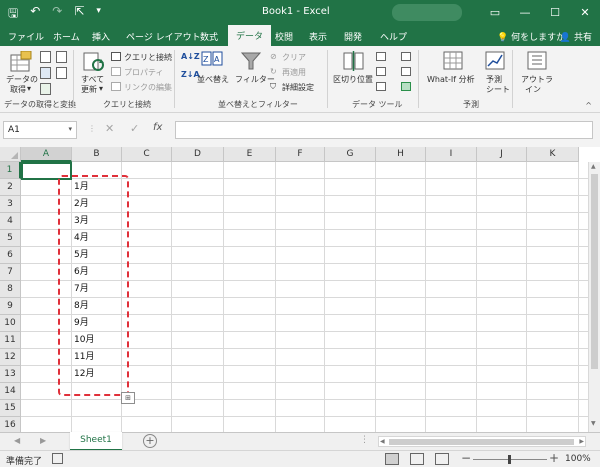 This screenshot has height=467, width=600. Describe the element at coordinates (190, 56) in the screenshot. I see `sort-ascending-icon: A↓Z` at that location.